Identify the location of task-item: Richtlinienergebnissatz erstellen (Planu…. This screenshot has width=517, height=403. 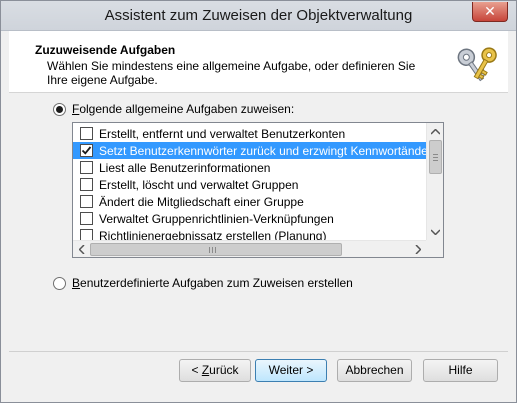
(249, 233).